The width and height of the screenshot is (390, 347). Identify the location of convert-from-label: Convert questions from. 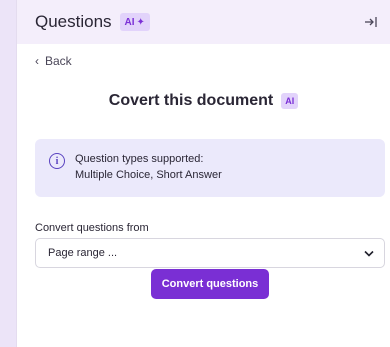
(92, 228).